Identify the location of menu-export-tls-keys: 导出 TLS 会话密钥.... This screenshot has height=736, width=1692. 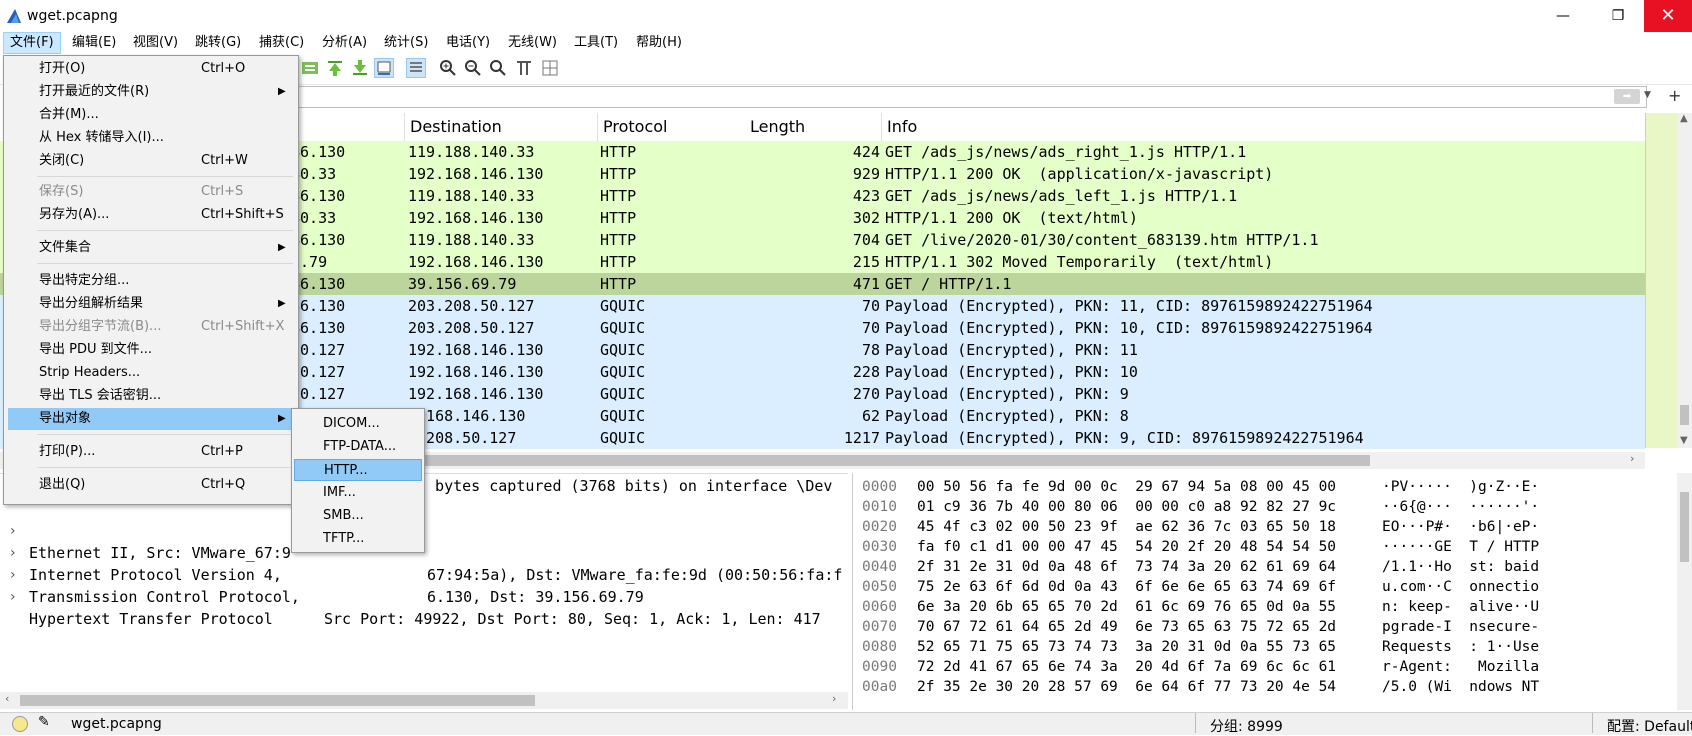
(151, 396).